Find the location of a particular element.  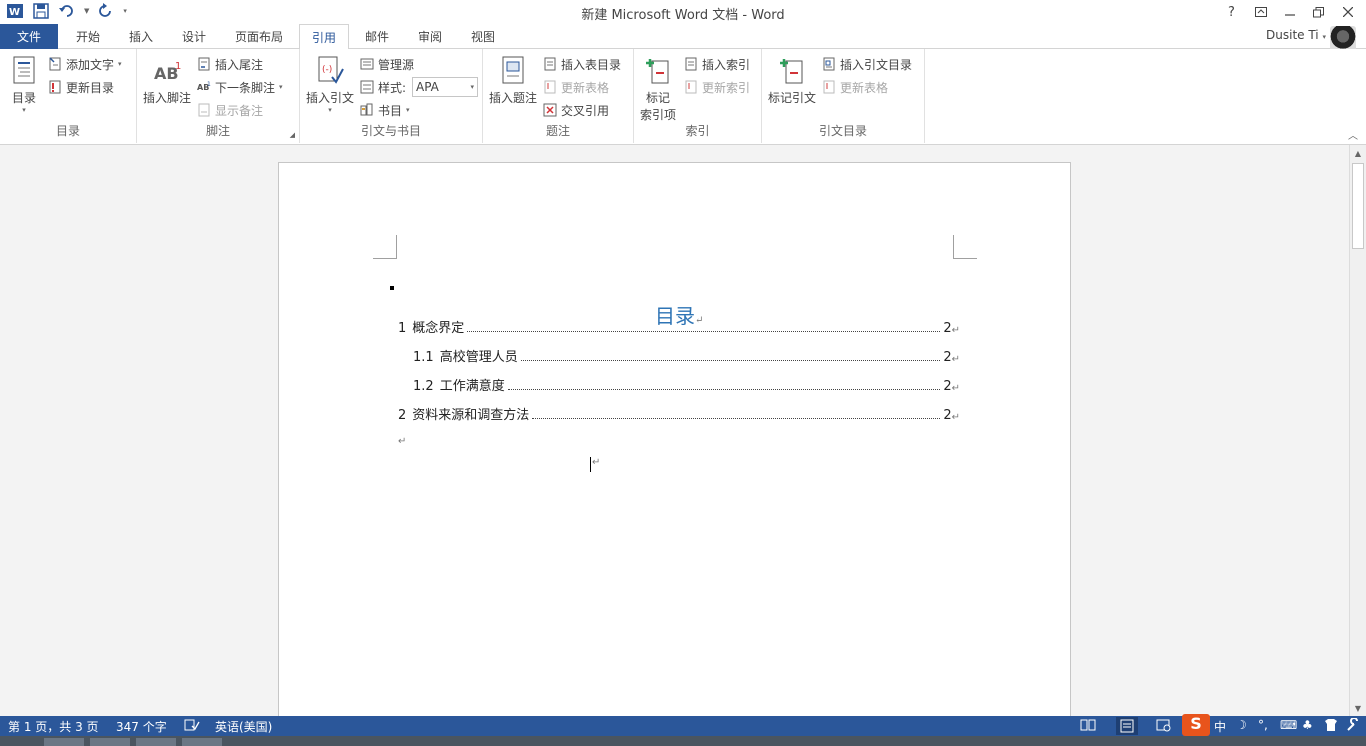

update-table-button: 更新表格 is located at coordinates (576, 87).